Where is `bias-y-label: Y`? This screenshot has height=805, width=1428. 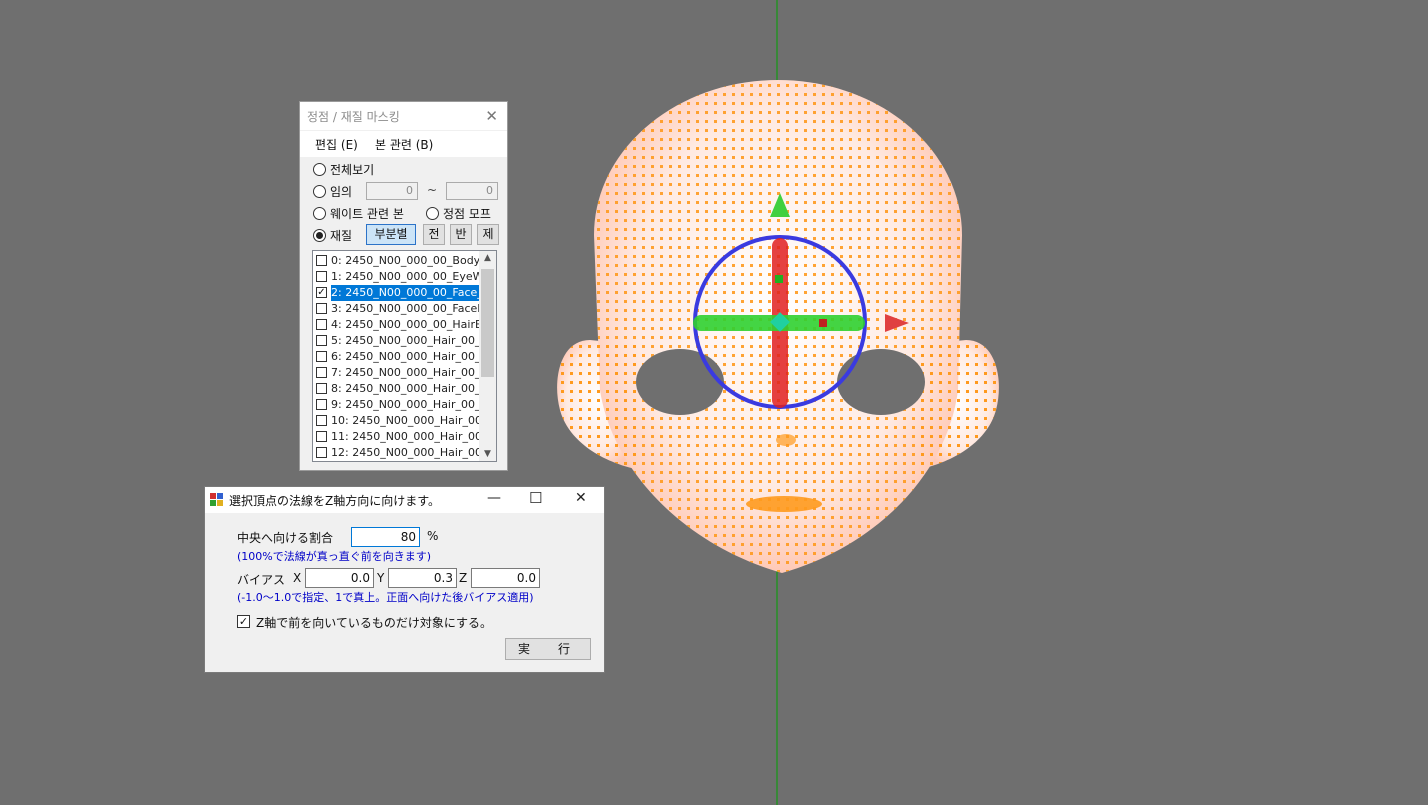 bias-y-label: Y is located at coordinates (381, 578).